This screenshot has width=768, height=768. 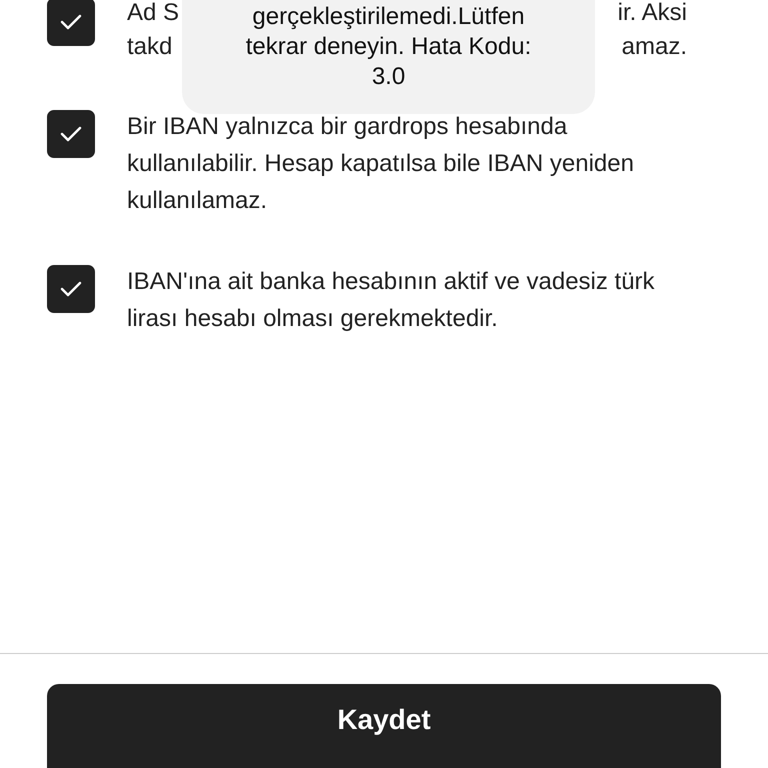 What do you see at coordinates (388, 17) in the screenshot?
I see `error-message: gerçekleştirilemedi.Lütfen` at bounding box center [388, 17].